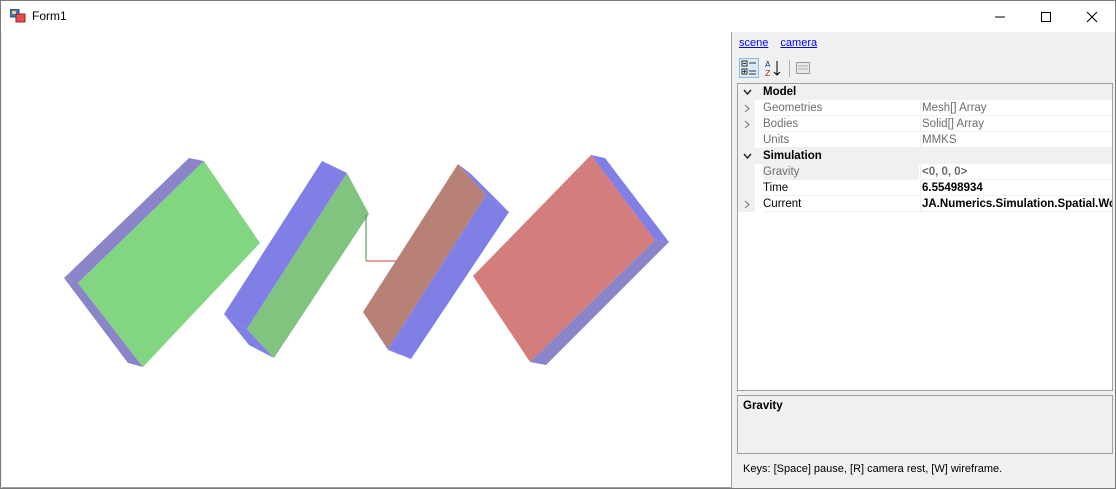 This screenshot has height=489, width=1116. I want to click on property-name: Gravity, so click(841, 172).